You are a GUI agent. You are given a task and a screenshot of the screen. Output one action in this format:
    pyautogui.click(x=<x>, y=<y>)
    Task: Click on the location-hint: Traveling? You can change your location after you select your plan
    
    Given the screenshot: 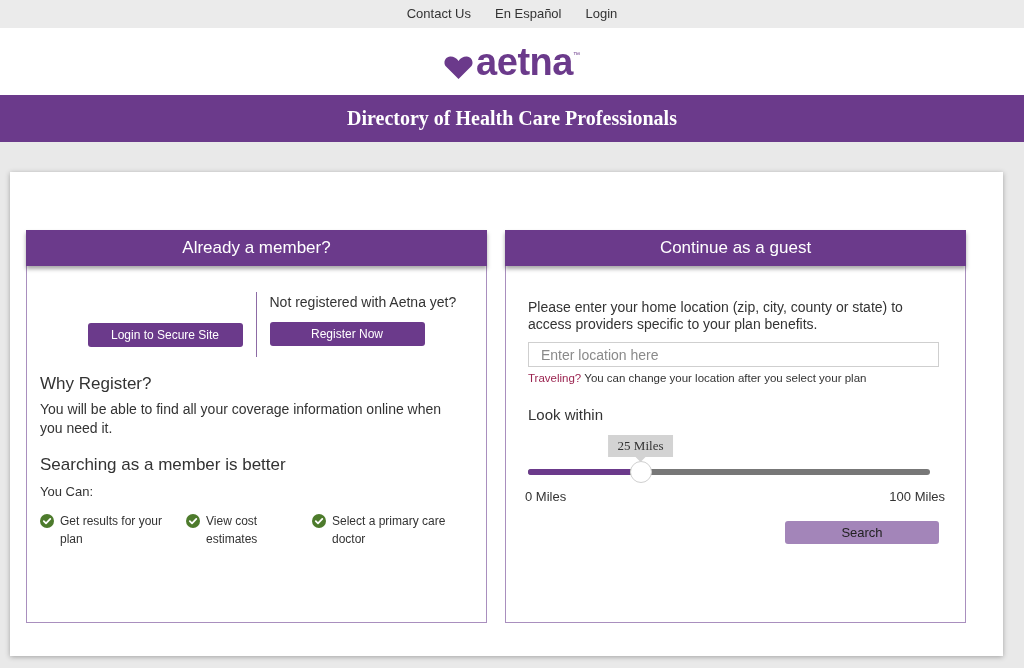 What is the action you would take?
    pyautogui.click(x=698, y=378)
    